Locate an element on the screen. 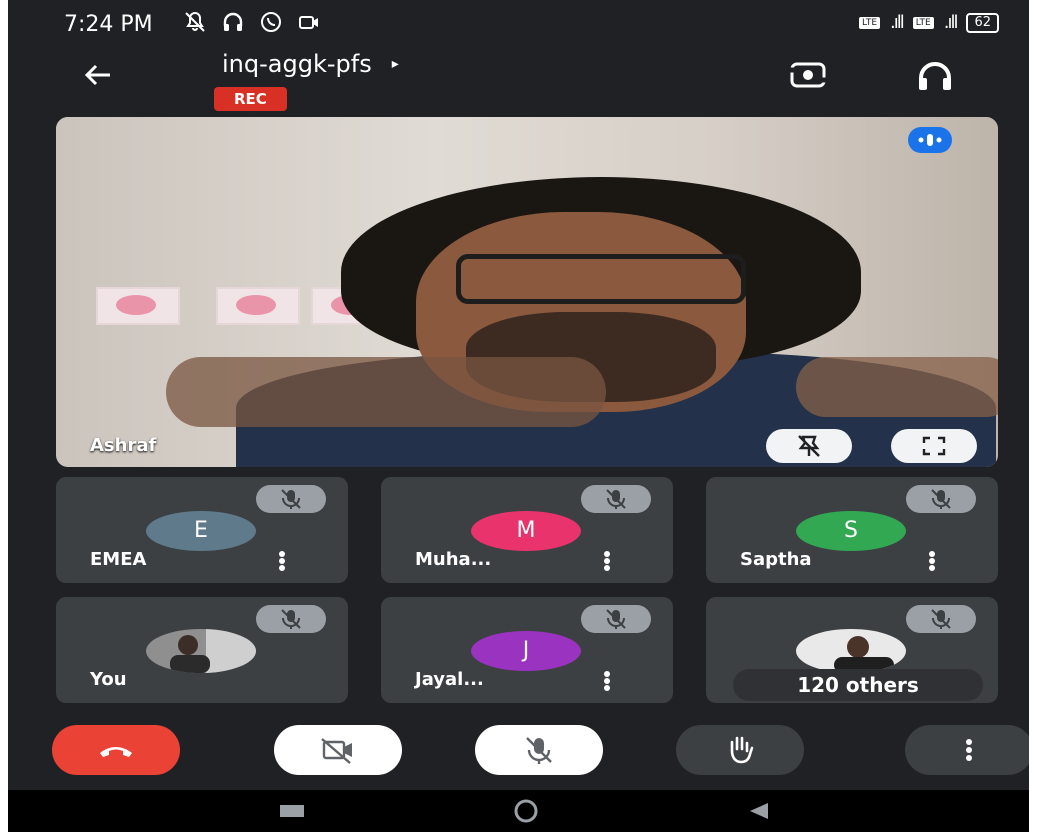  call-end-icon is located at coordinates (116, 752).